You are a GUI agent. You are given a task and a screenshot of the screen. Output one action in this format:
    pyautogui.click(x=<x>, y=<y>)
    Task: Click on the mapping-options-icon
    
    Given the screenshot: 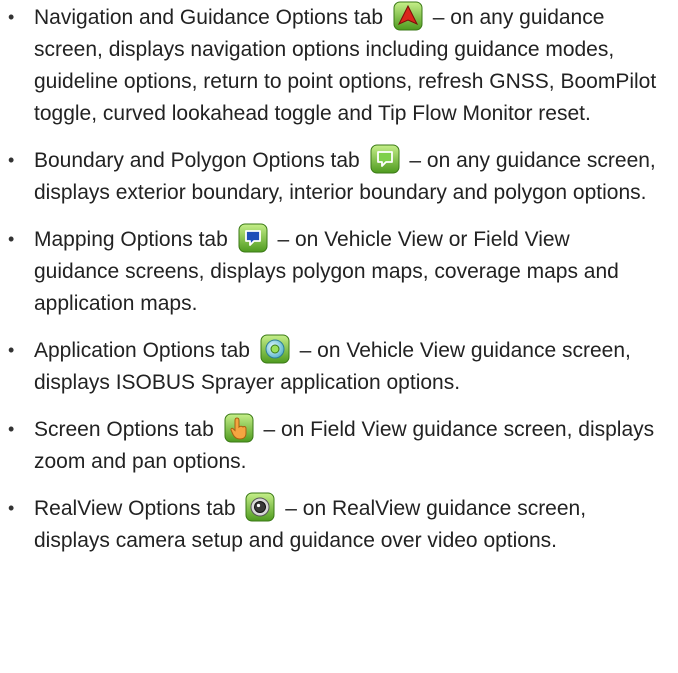 What is the action you would take?
    pyautogui.click(x=253, y=238)
    